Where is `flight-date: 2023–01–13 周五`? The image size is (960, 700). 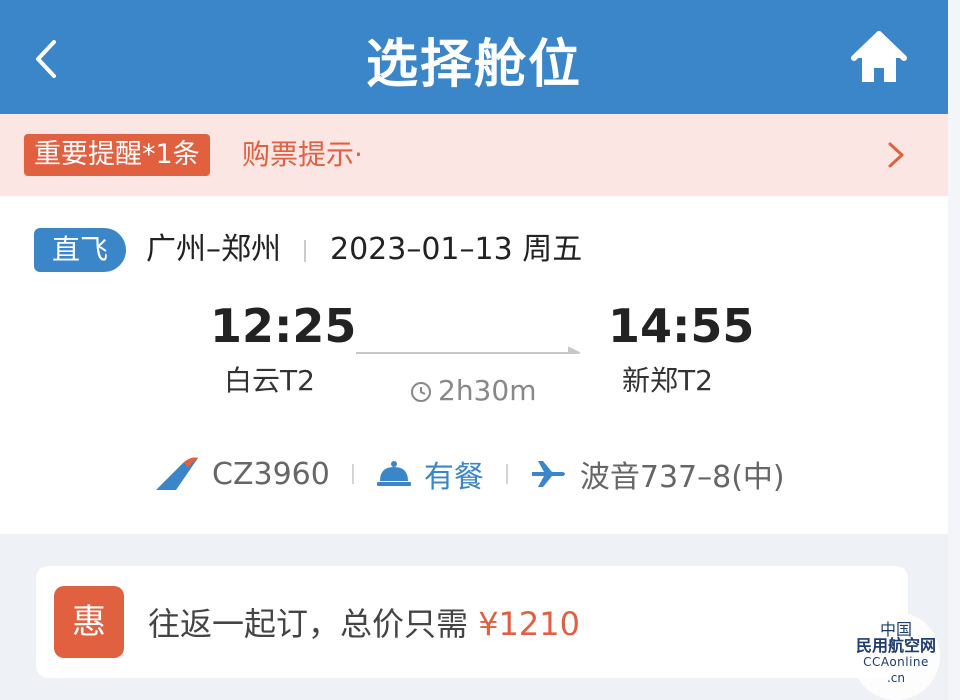 flight-date: 2023–01–13 周五 is located at coordinates (456, 249).